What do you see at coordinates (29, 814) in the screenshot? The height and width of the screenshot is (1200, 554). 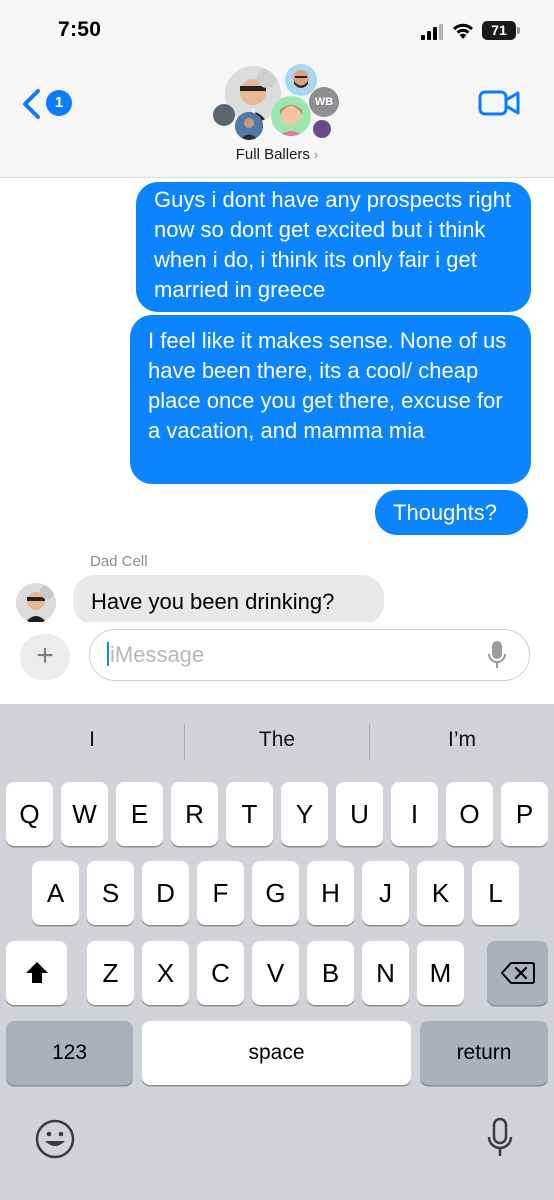 I see `key-q: Q` at bounding box center [29, 814].